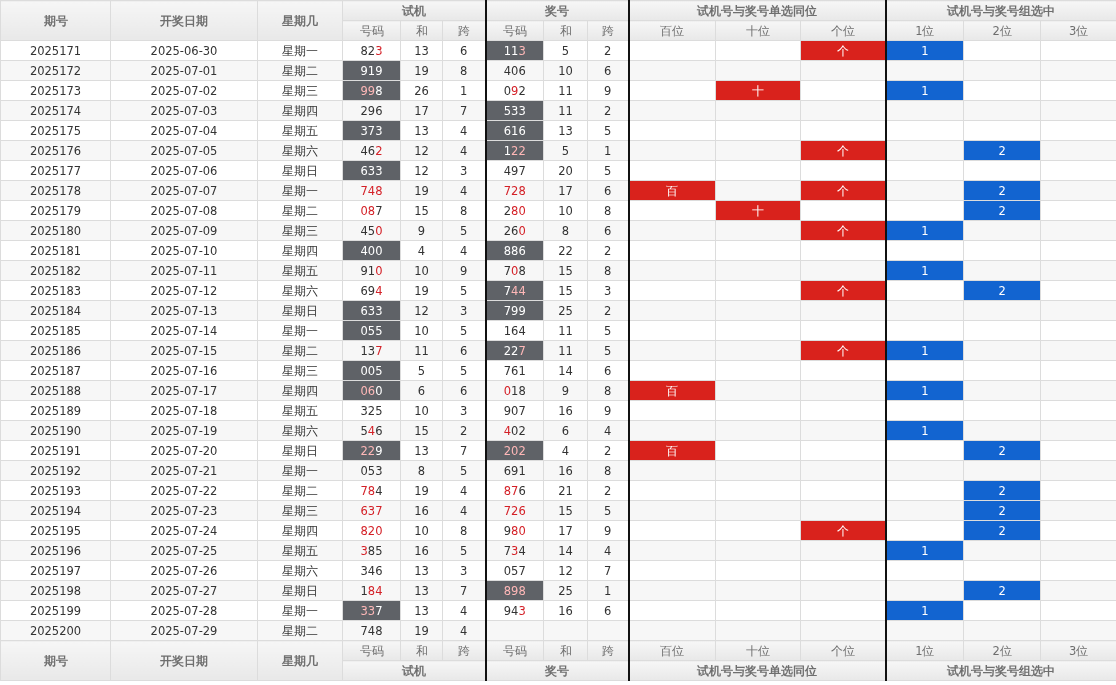 The image size is (1116, 685). What do you see at coordinates (421, 370) in the screenshot?
I see `table-cell: 5` at bounding box center [421, 370].